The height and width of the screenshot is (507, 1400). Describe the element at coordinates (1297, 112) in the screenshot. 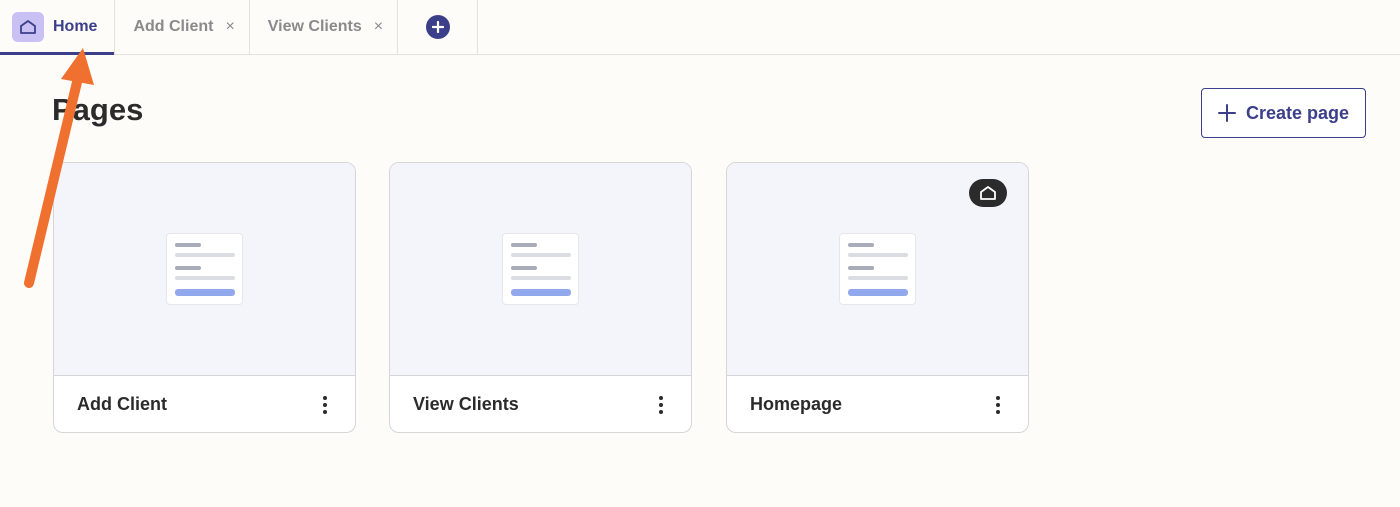

I see `create-page-label: Create page` at that location.